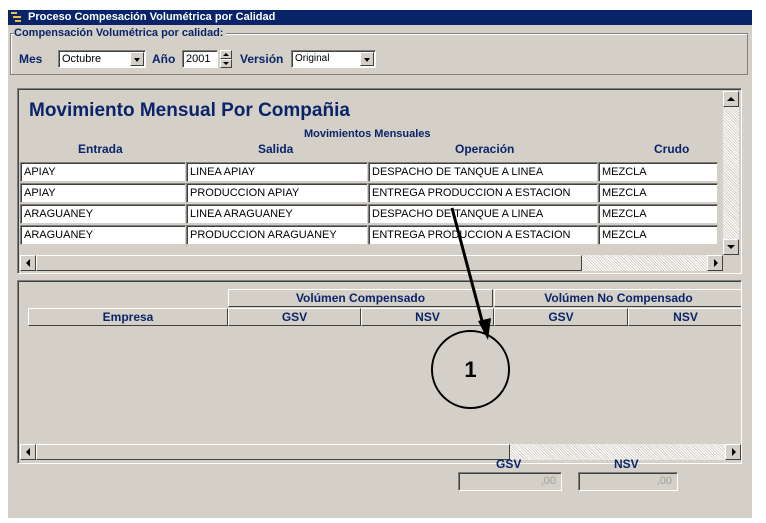  Describe the element at coordinates (470, 273) in the screenshot. I see `annotation-arrow` at that location.